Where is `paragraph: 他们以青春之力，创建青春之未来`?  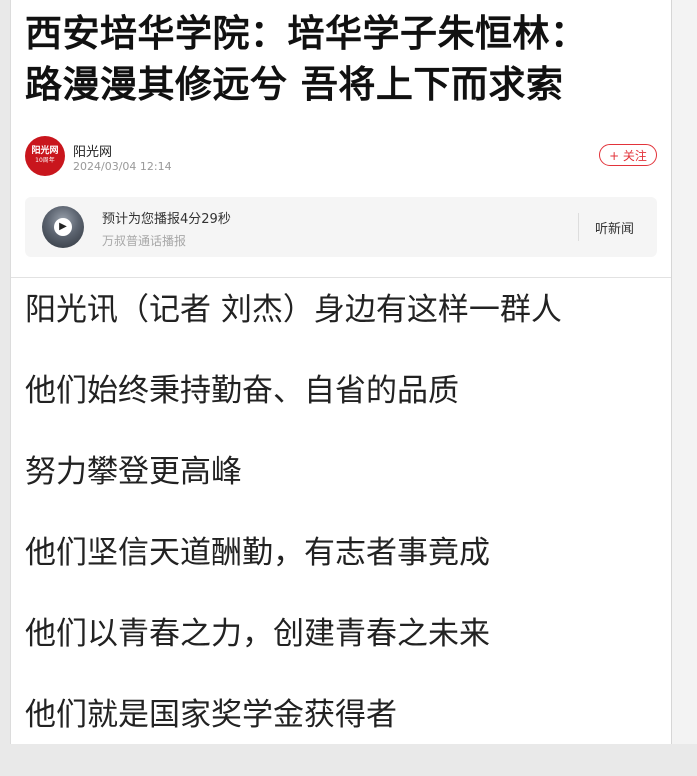 paragraph: 他们以青春之力，创建青春之未来 is located at coordinates (257, 634).